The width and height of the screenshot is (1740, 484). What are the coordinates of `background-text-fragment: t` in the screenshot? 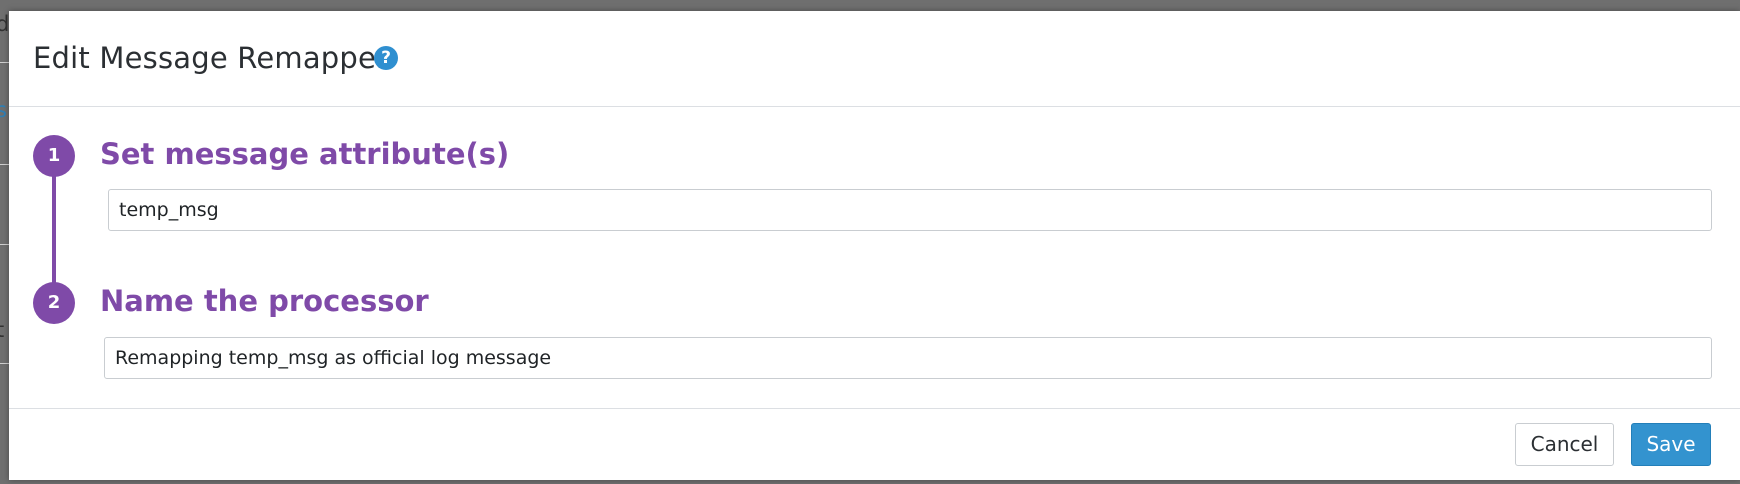 It's located at (2, 330).